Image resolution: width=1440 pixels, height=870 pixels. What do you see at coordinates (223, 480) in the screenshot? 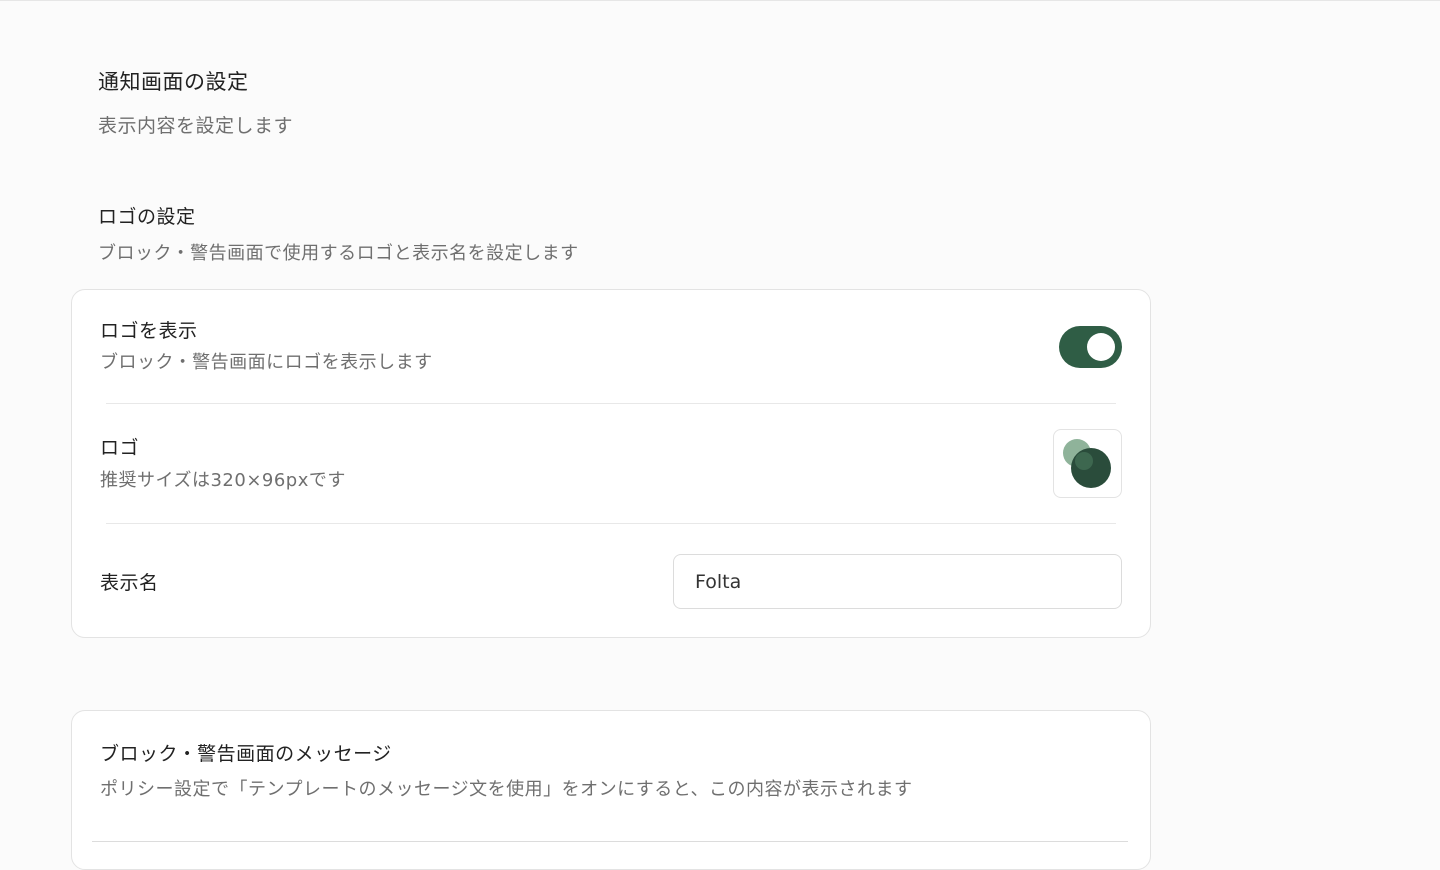
I see `logo-description: 推奨サイズは320×96pxです` at bounding box center [223, 480].